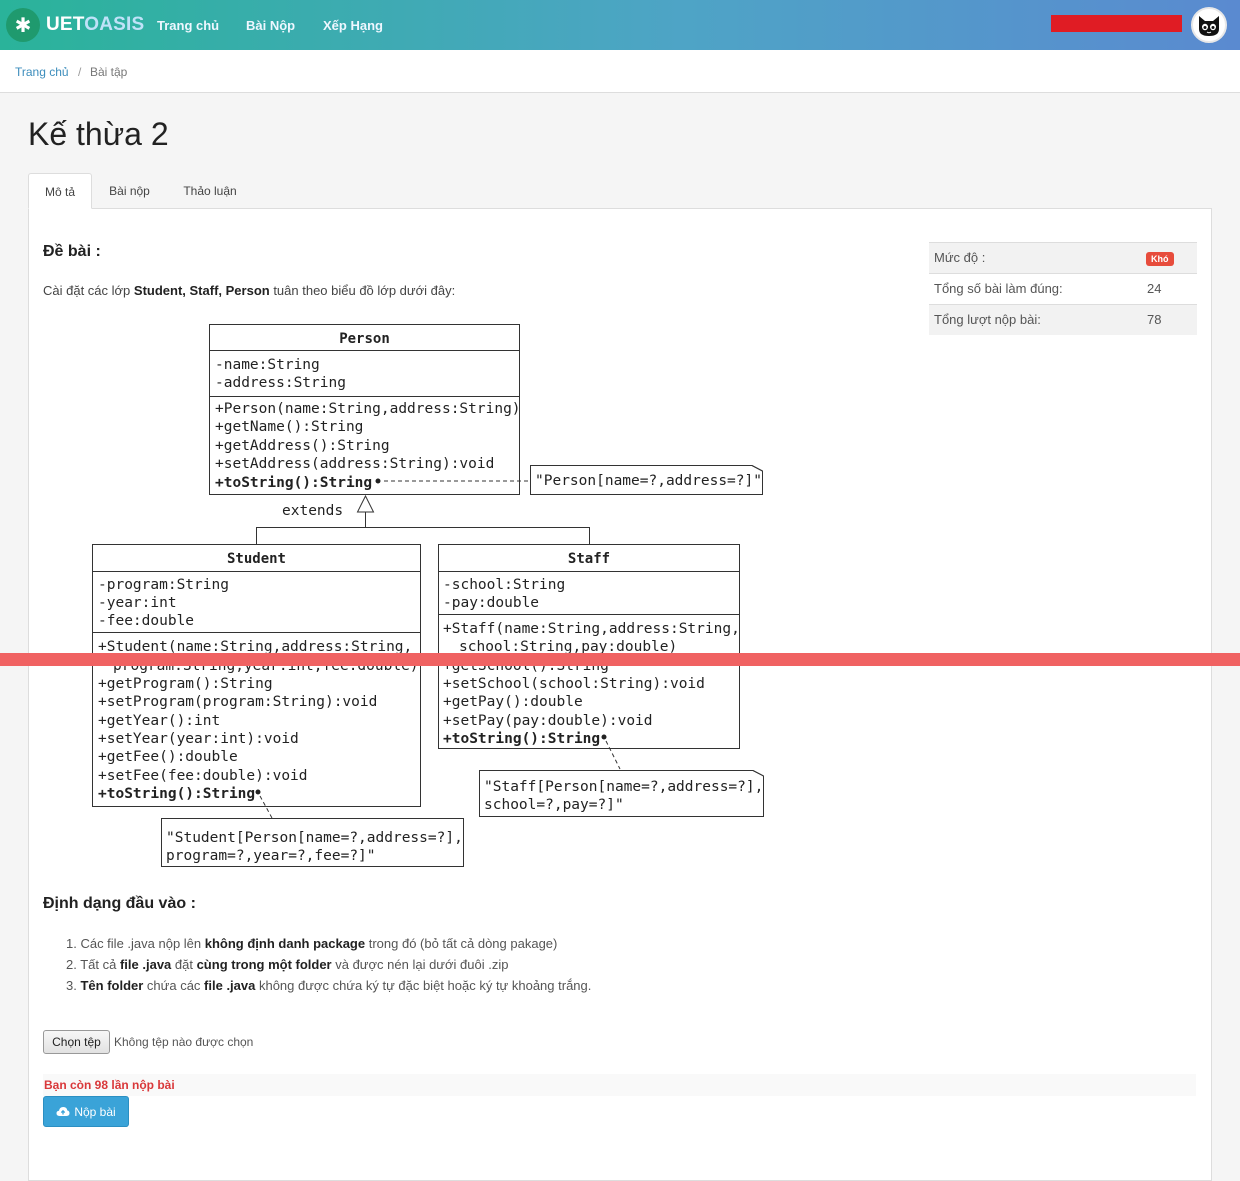  Describe the element at coordinates (184, 1042) in the screenshot. I see `file-status-text: Không tệp nào được chọn` at that location.